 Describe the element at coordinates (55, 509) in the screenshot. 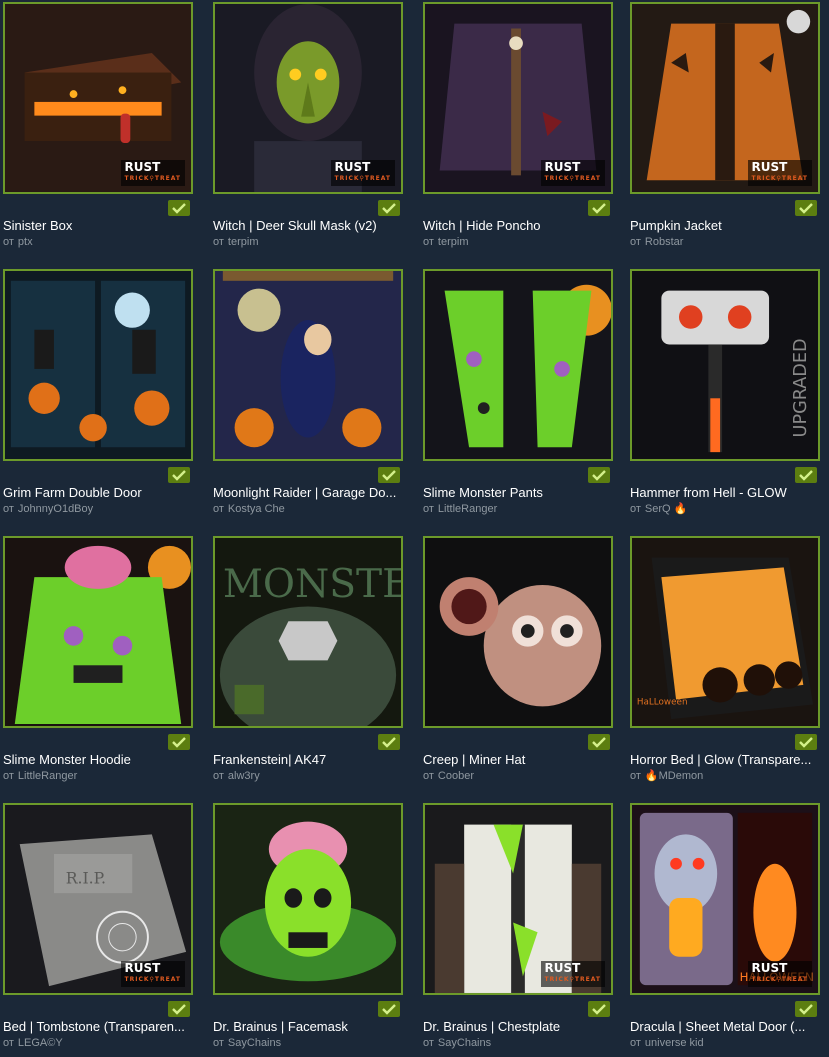

I see `author-name: JohnnyO1dBoy` at that location.